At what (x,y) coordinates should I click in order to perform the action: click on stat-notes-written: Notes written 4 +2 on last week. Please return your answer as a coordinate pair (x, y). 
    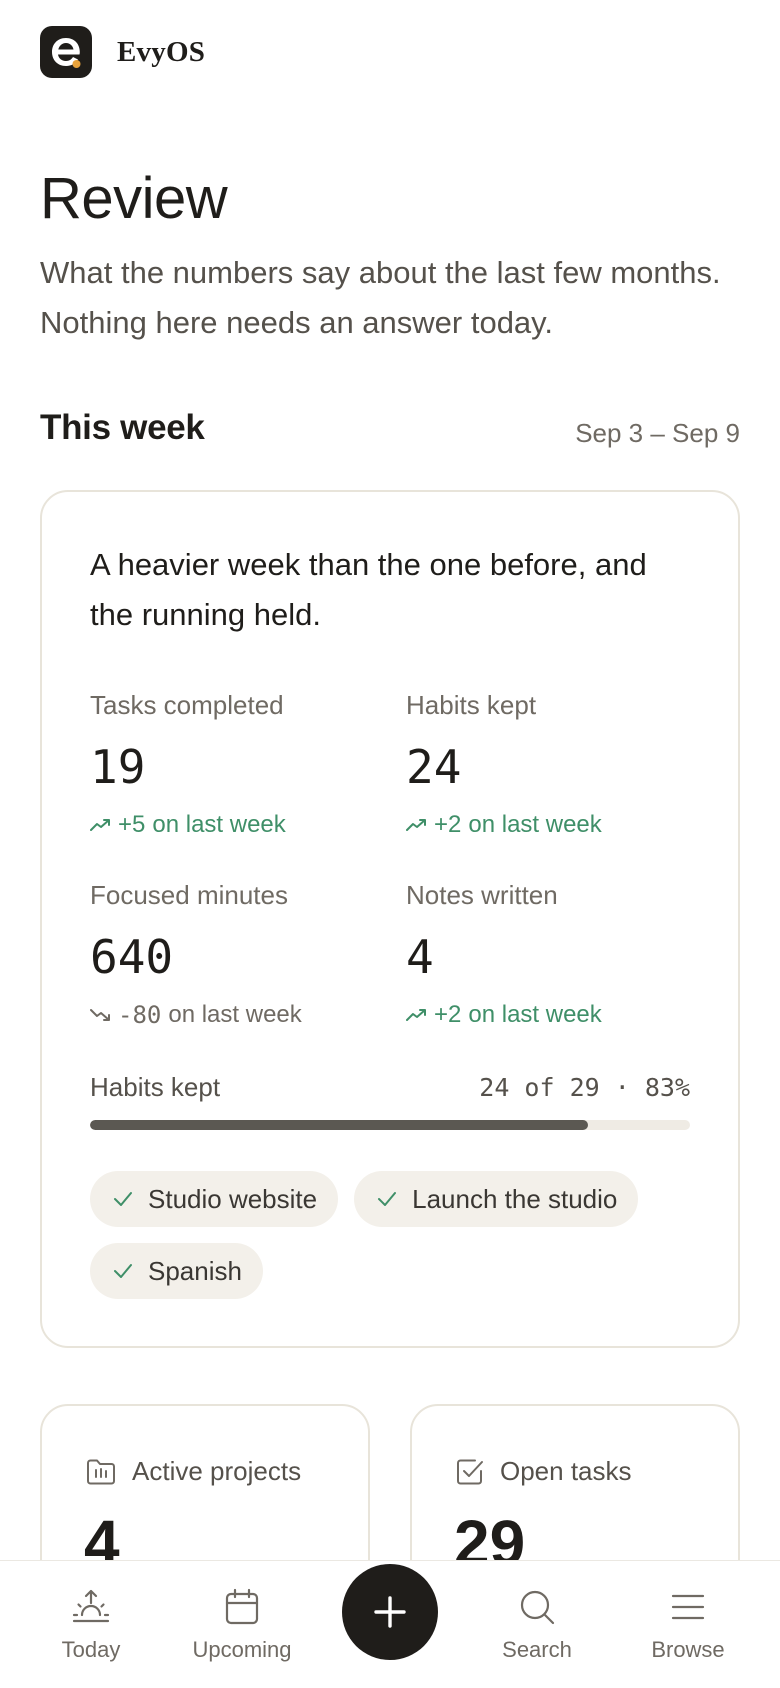
    Looking at the image, I should click on (556, 955).